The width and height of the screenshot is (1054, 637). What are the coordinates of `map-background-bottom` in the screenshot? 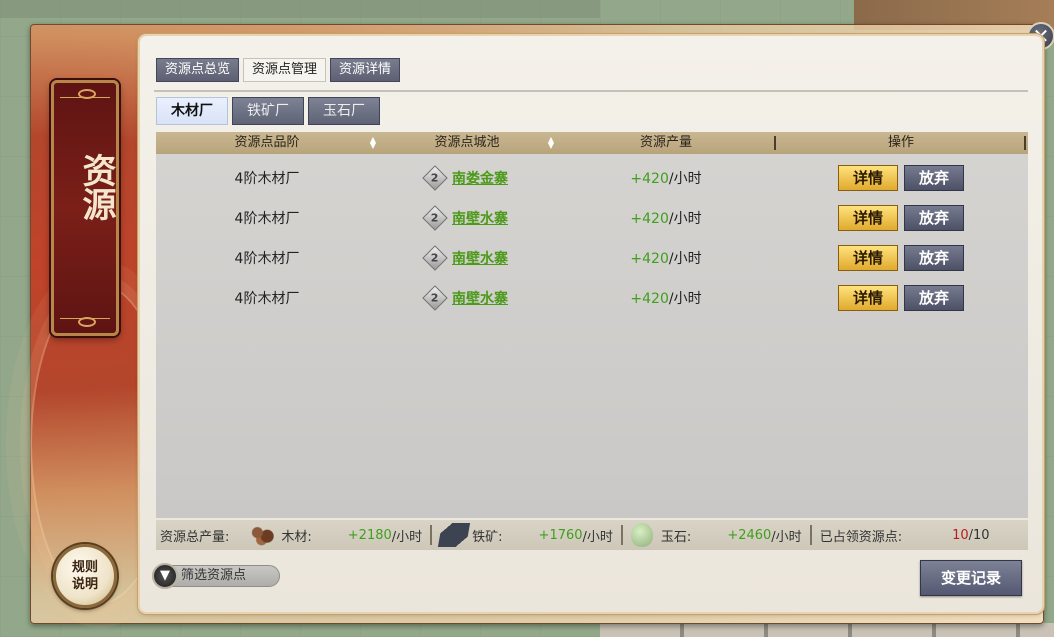 It's located at (827, 630).